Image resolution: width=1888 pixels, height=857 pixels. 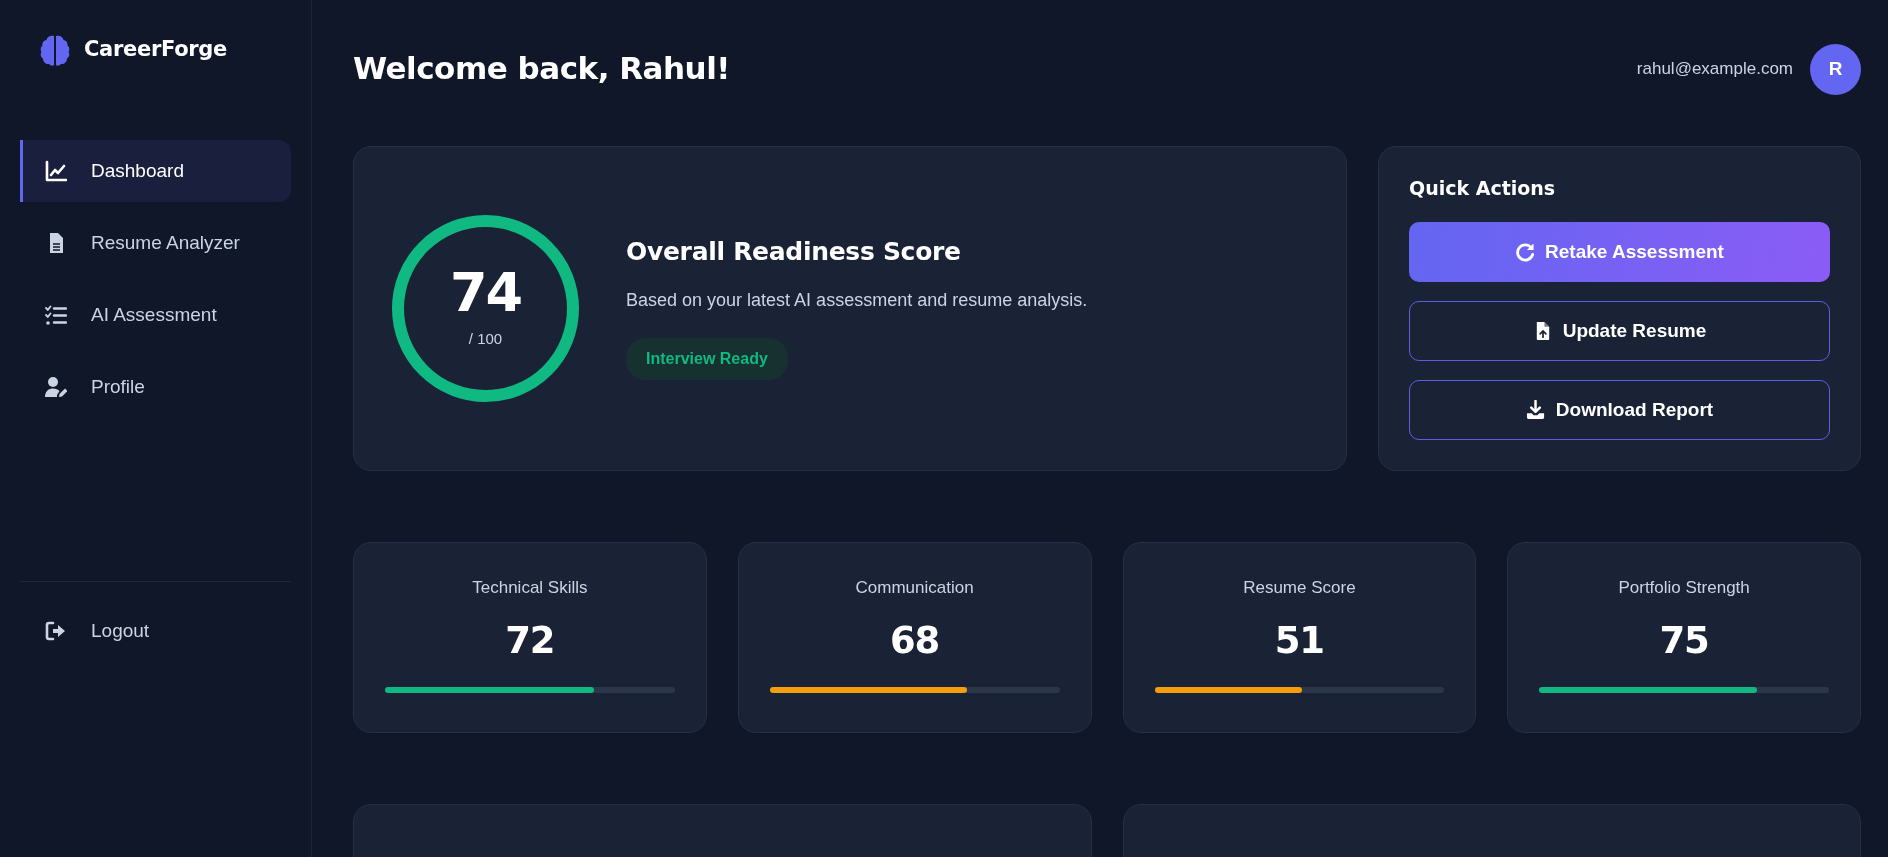 I want to click on nav-item: Resume Analyzer, so click(x=155, y=243).